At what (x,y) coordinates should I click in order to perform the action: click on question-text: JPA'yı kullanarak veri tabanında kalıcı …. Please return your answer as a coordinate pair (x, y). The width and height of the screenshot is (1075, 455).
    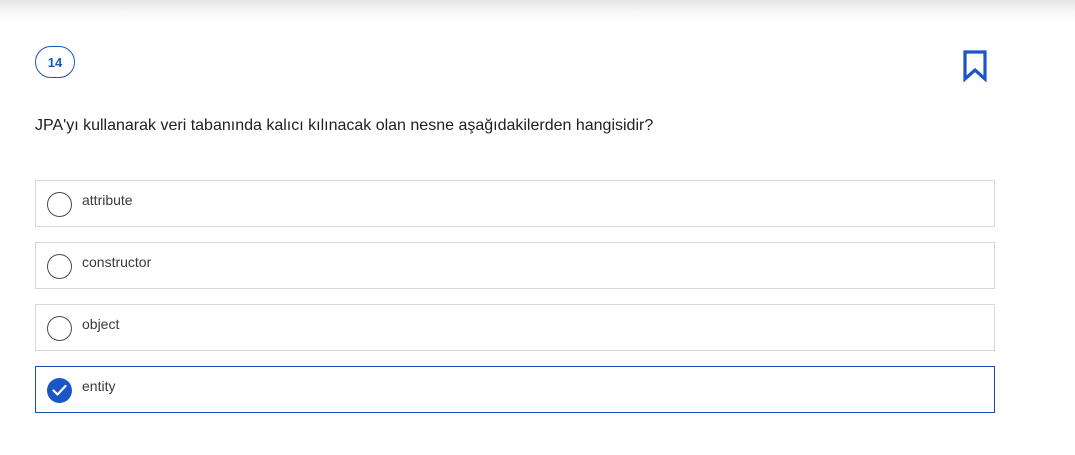
    Looking at the image, I should click on (344, 125).